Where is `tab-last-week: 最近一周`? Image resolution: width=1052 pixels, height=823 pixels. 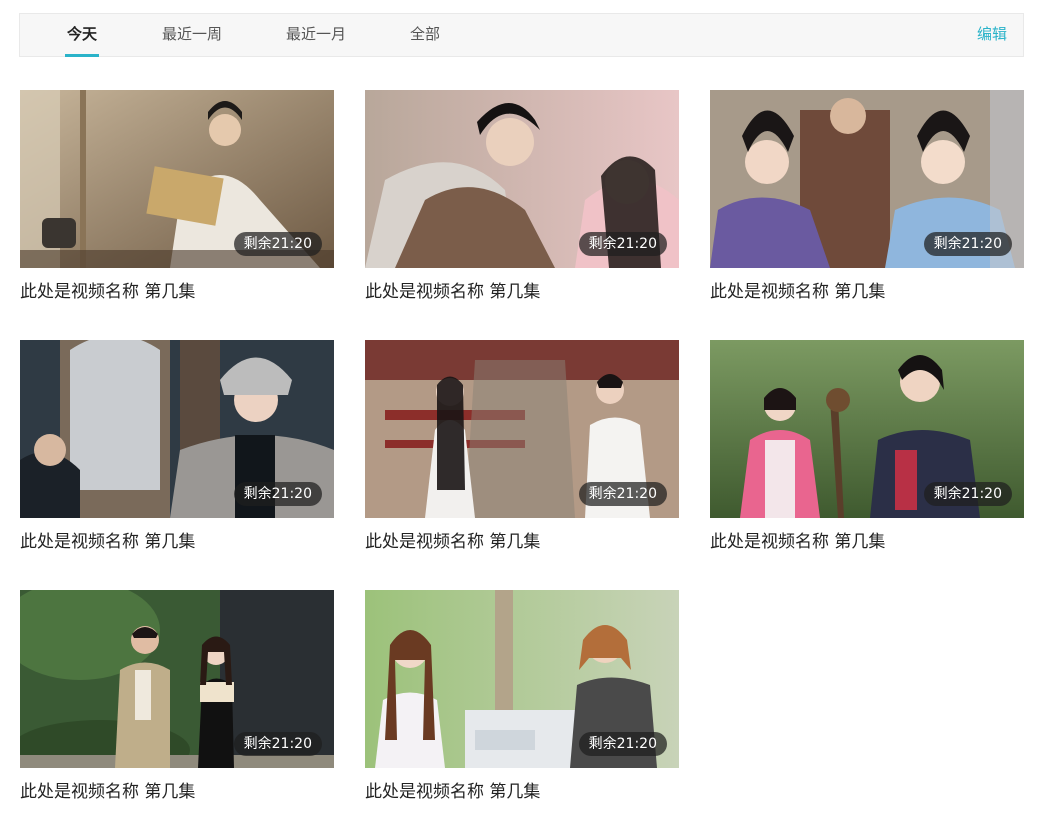
tab-last-week: 最近一周 is located at coordinates (192, 35).